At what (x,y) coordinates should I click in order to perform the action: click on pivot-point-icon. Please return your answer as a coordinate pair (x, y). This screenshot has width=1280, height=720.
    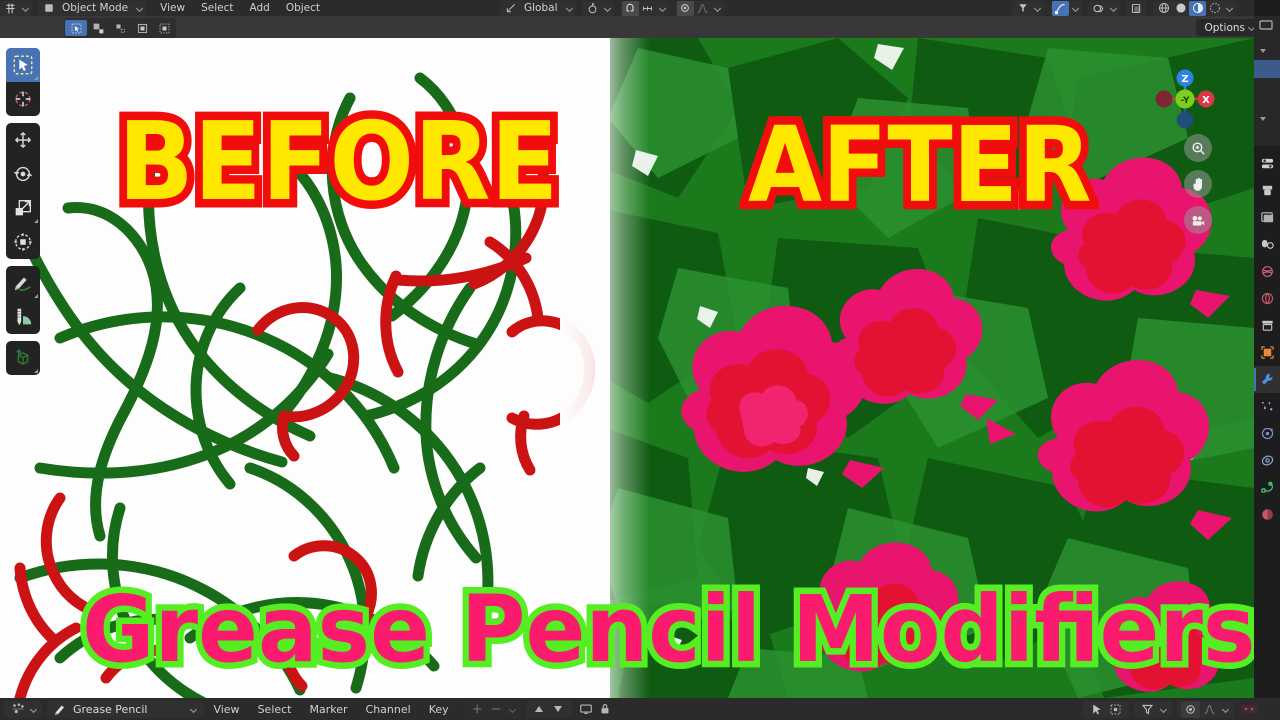
    Looking at the image, I should click on (592, 8).